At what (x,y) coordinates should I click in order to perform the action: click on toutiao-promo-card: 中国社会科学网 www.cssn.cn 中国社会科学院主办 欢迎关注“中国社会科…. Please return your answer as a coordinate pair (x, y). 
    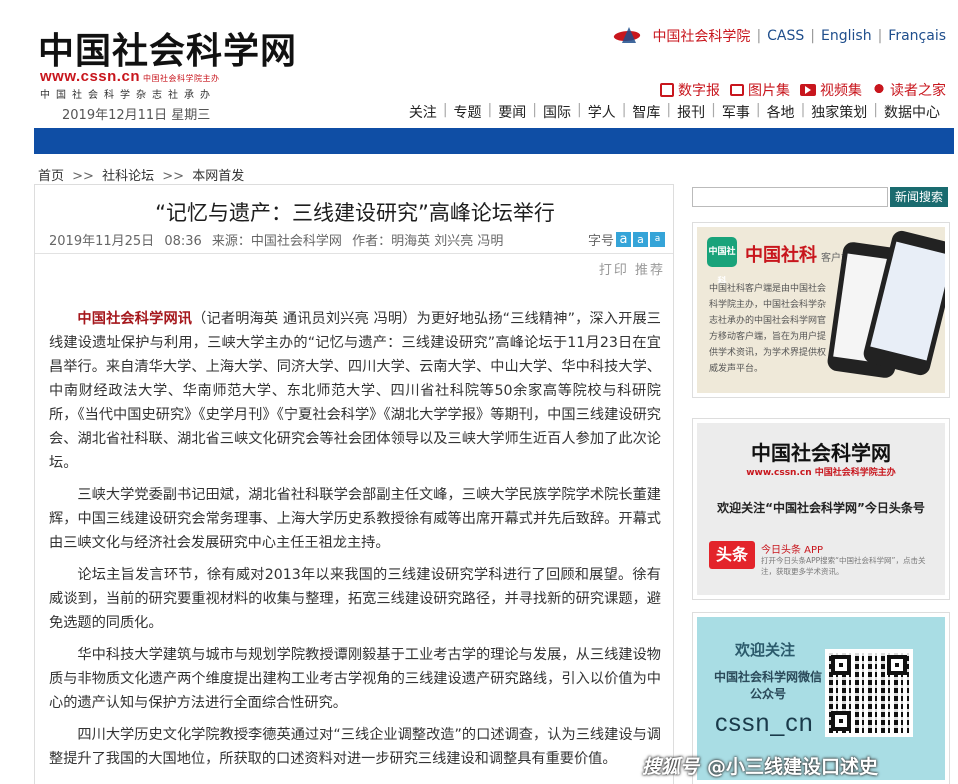
    Looking at the image, I should click on (821, 509).